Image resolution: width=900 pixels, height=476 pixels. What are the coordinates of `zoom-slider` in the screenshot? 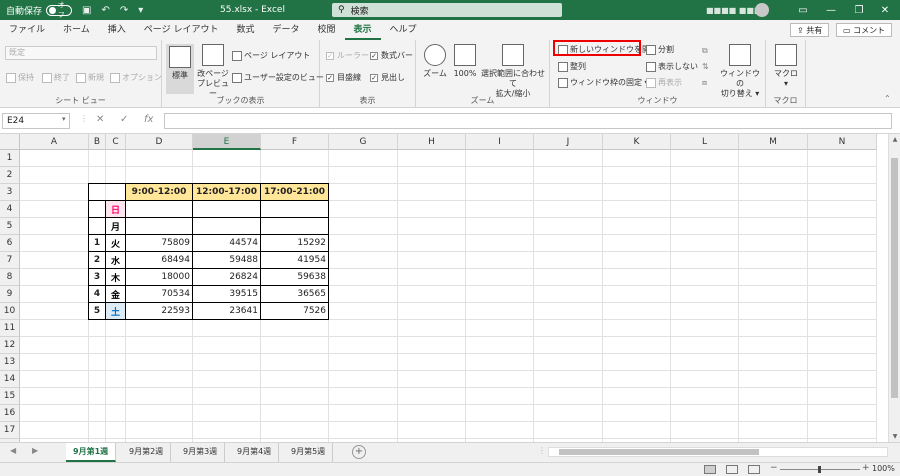 It's located at (820, 469).